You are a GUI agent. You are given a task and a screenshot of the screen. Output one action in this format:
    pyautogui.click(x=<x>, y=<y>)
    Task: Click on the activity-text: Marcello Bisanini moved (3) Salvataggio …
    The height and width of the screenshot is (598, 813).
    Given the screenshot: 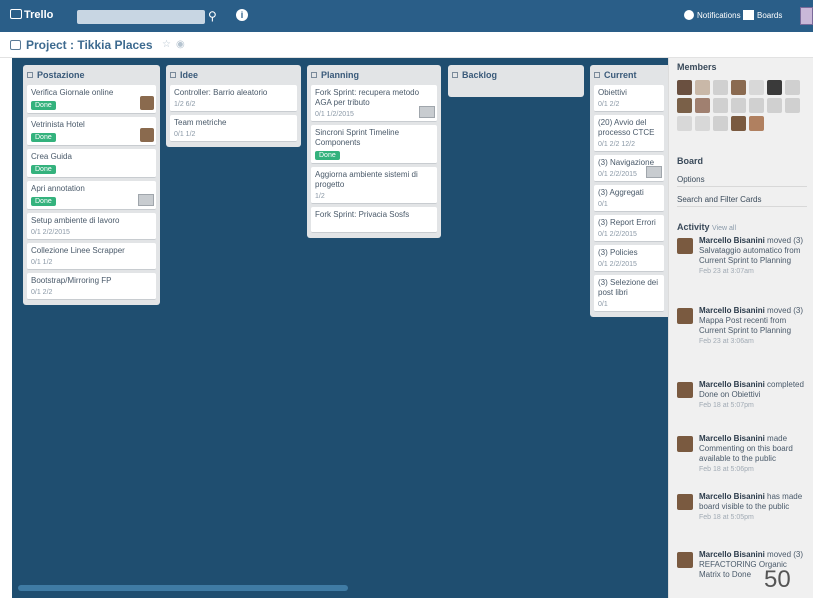 What is the action you would take?
    pyautogui.click(x=753, y=256)
    